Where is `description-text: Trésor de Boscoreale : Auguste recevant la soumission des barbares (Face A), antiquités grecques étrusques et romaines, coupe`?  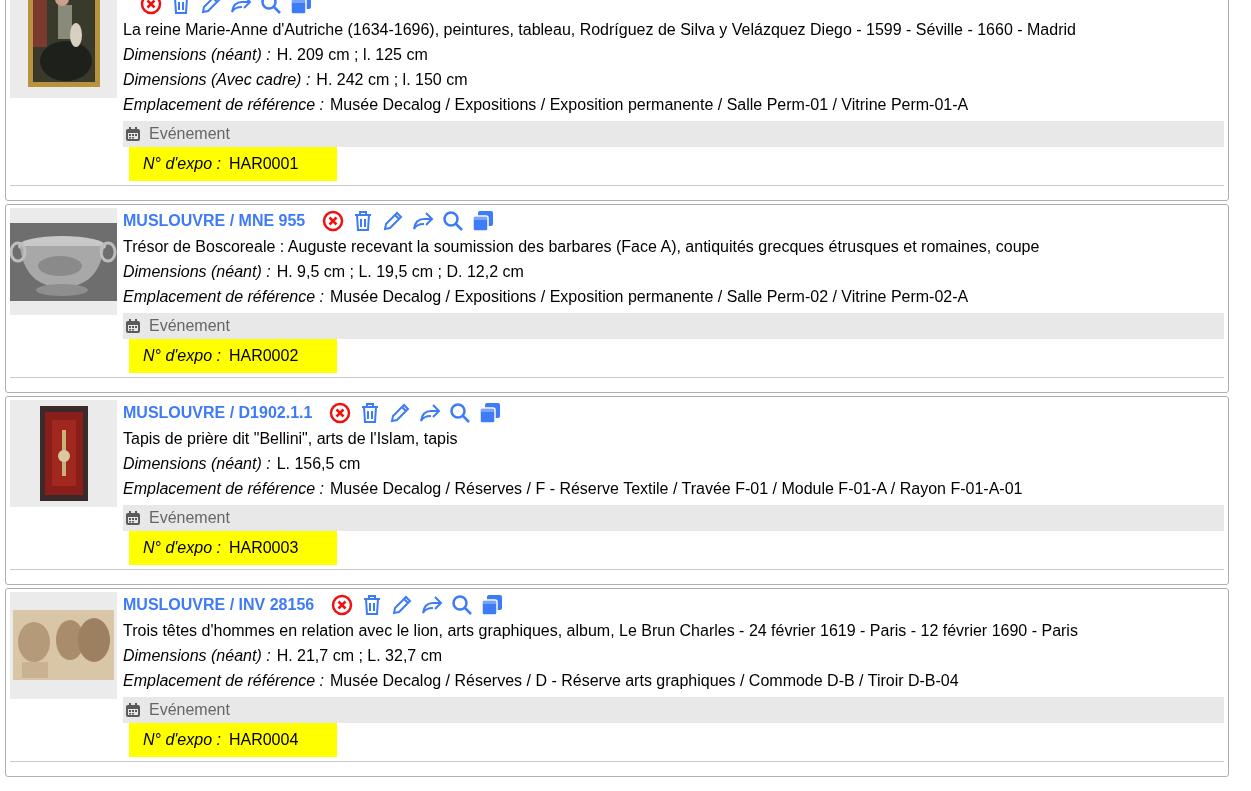 description-text: Trésor de Boscoreale : Auguste recevant la soumission des barbares (Face A), antiquités grecques étrusques et romaines, coupe is located at coordinates (582, 247).